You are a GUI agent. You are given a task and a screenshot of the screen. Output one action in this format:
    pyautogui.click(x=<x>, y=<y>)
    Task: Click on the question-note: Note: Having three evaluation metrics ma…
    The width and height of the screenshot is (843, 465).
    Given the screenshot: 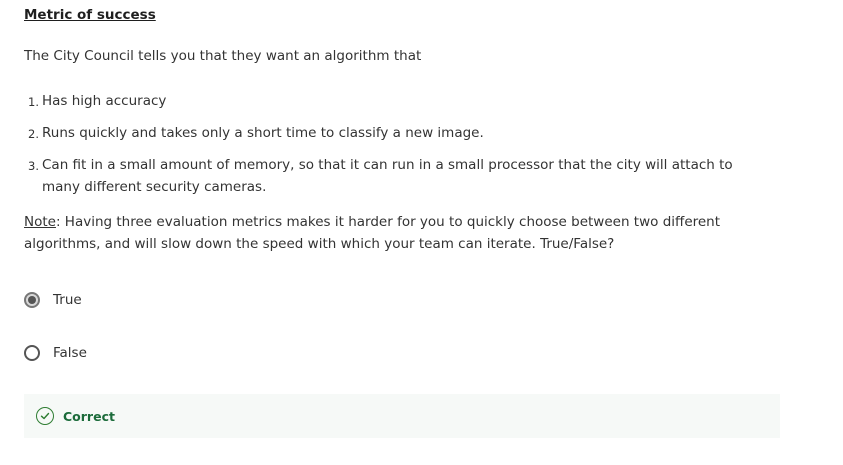 What is the action you would take?
    pyautogui.click(x=404, y=233)
    